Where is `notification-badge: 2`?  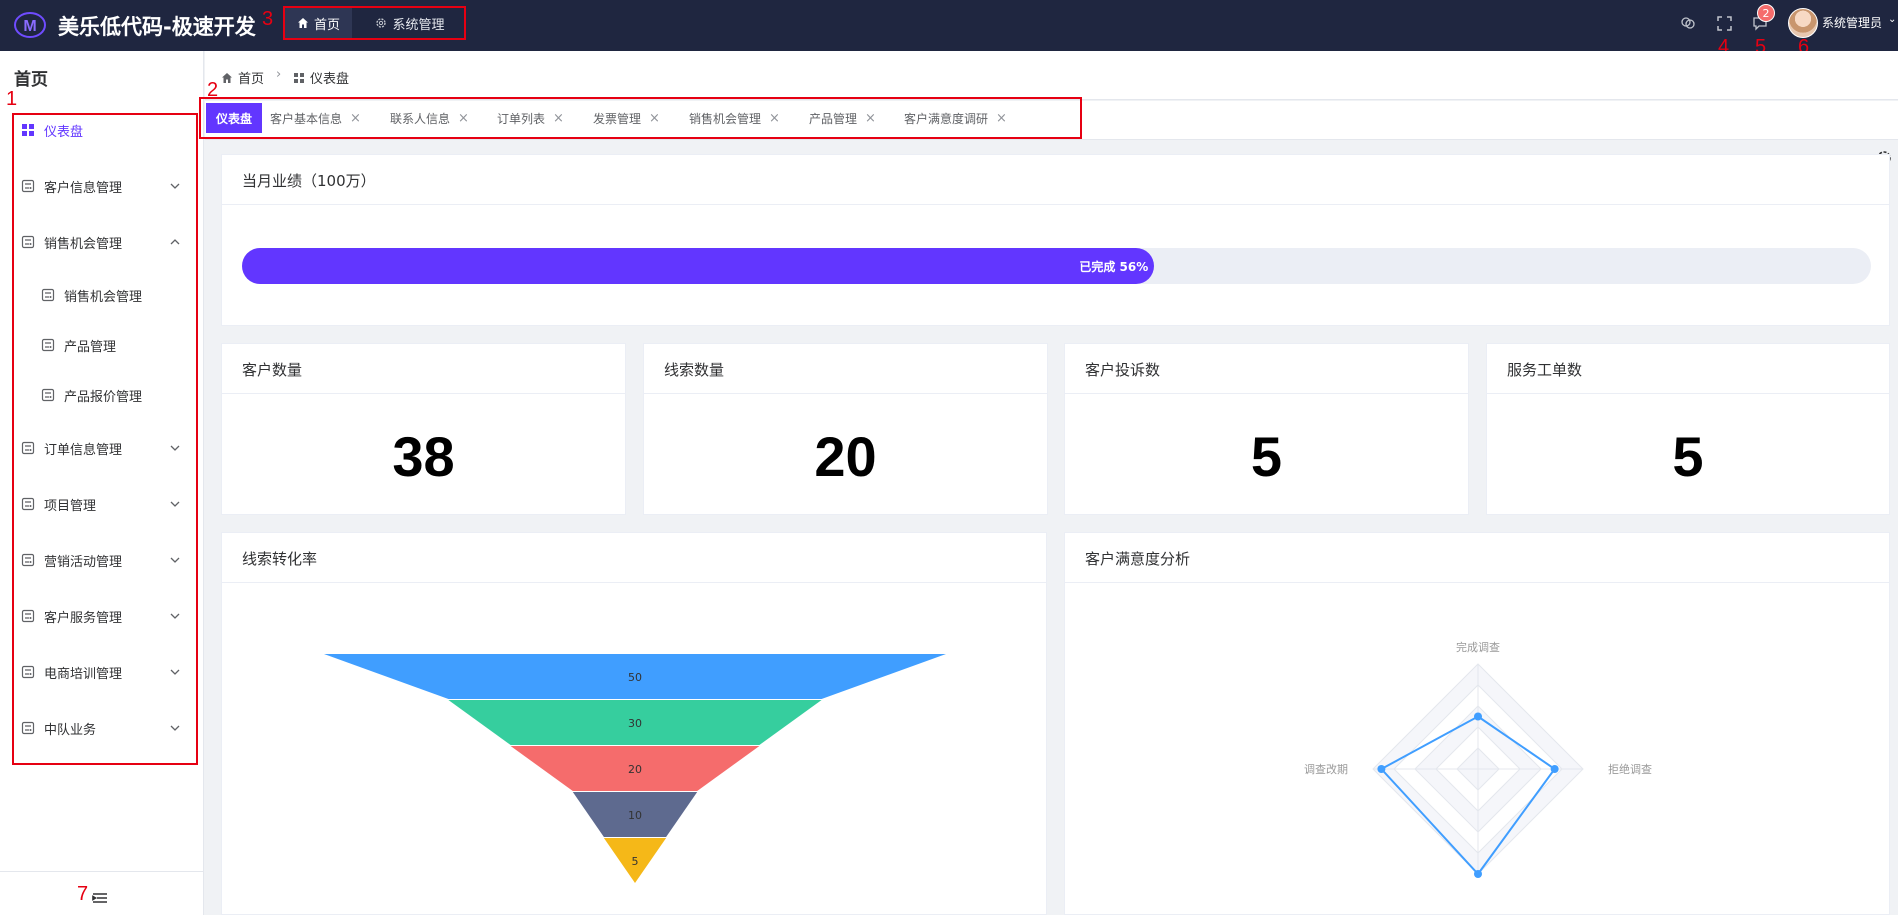
notification-badge: 2 is located at coordinates (1766, 13).